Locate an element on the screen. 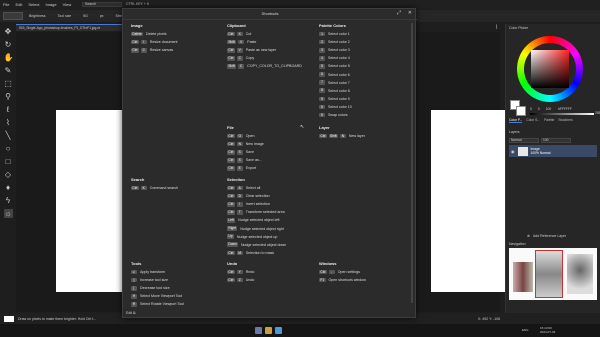 The height and width of the screenshot is (337, 600). shortcut-row: 0 Select color 10 is located at coordinates (335, 107).